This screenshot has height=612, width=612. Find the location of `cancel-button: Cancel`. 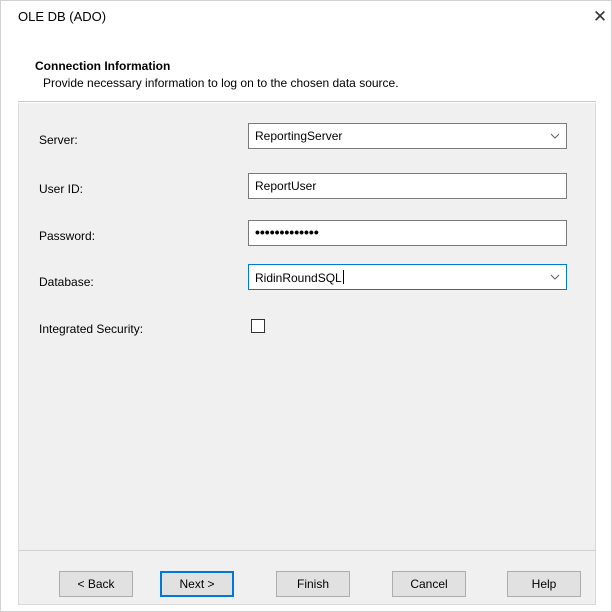

cancel-button: Cancel is located at coordinates (429, 584).